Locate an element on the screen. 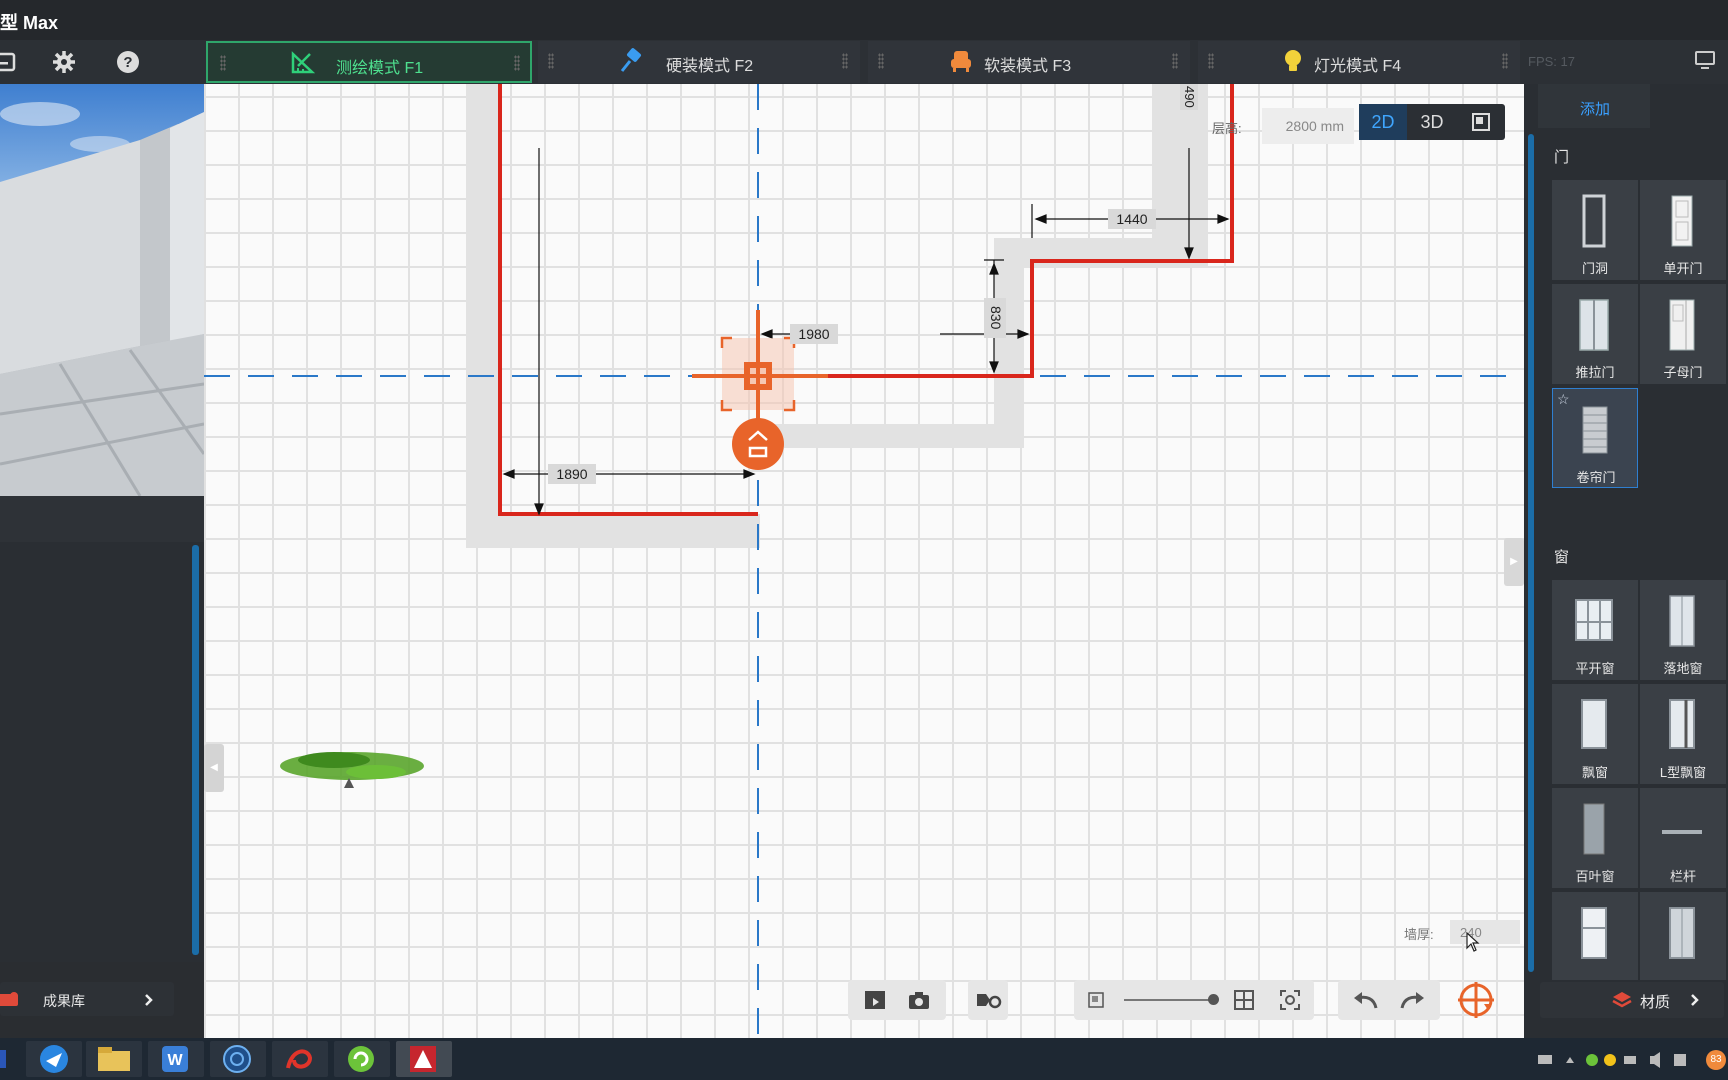 The height and width of the screenshot is (1080, 1728). fps-counter: FPS: 17 is located at coordinates (1551, 61).